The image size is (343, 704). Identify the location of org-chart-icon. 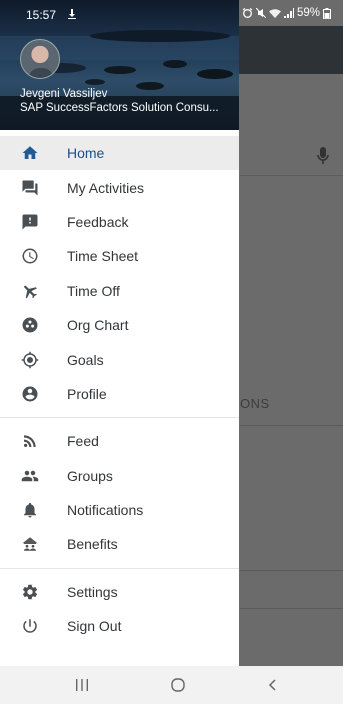
(30, 325).